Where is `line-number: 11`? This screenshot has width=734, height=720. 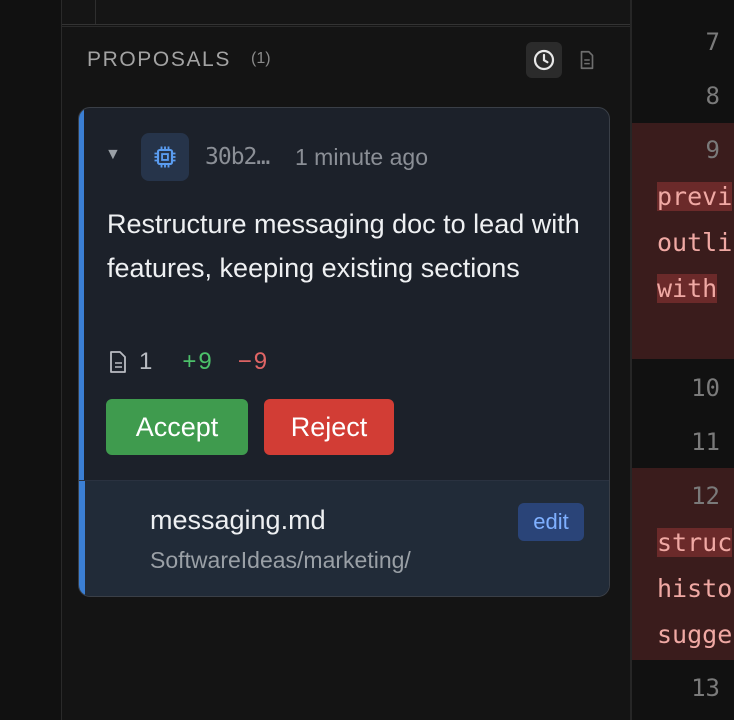 line-number: 11 is located at coordinates (705, 442).